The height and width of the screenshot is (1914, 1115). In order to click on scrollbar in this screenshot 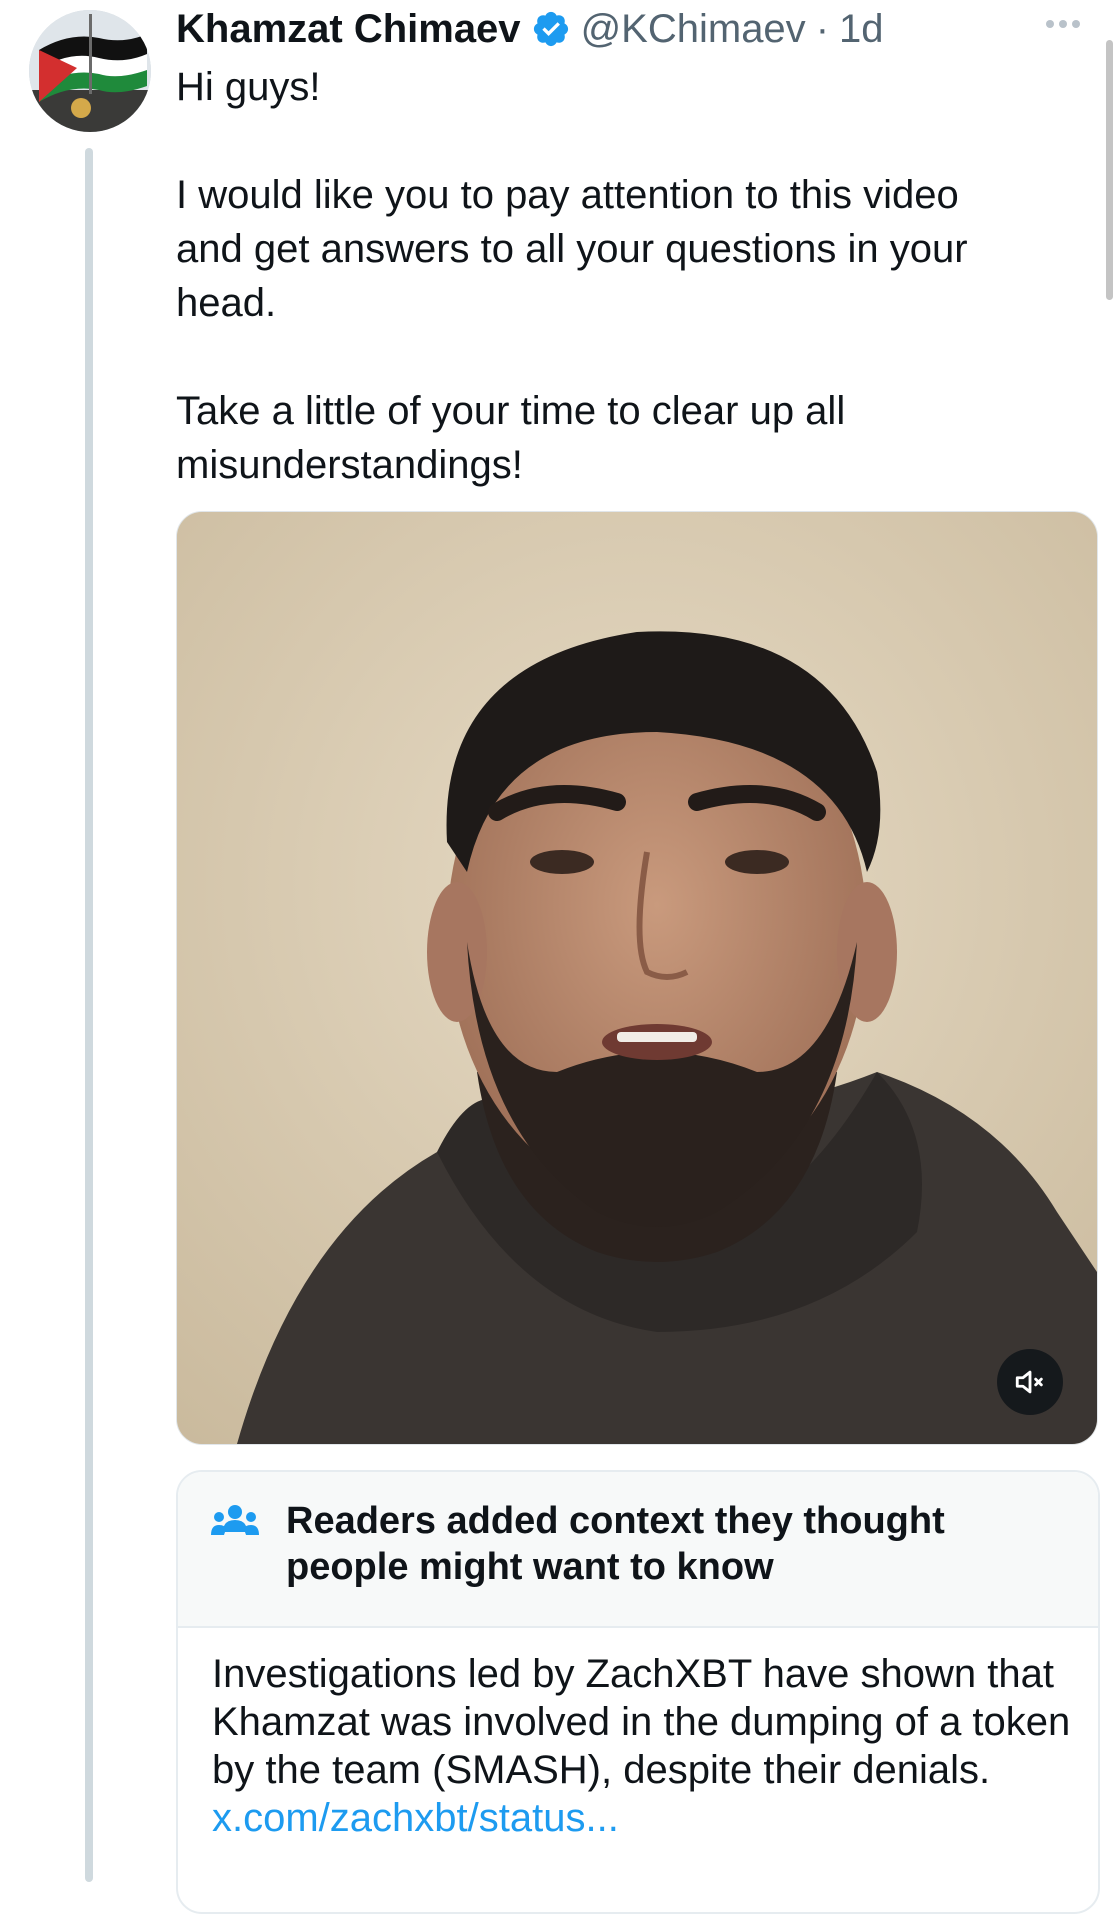, I will do `click(1109, 170)`.